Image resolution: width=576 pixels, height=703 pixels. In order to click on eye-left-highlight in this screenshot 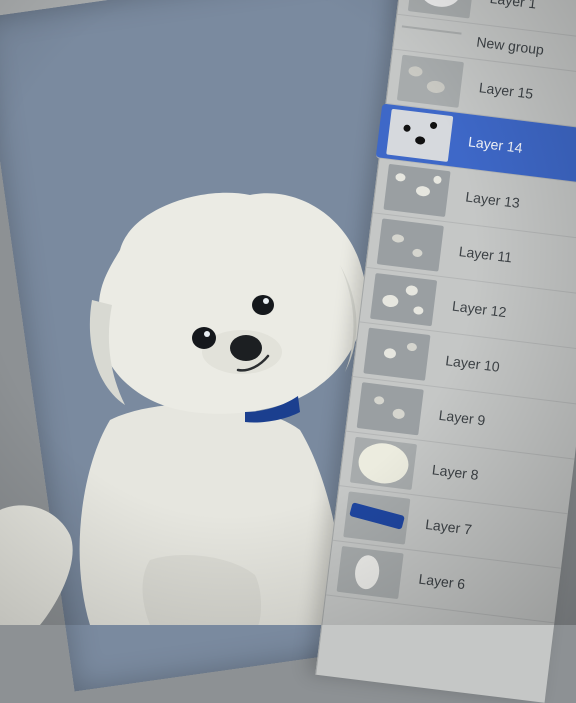, I will do `click(207, 334)`.